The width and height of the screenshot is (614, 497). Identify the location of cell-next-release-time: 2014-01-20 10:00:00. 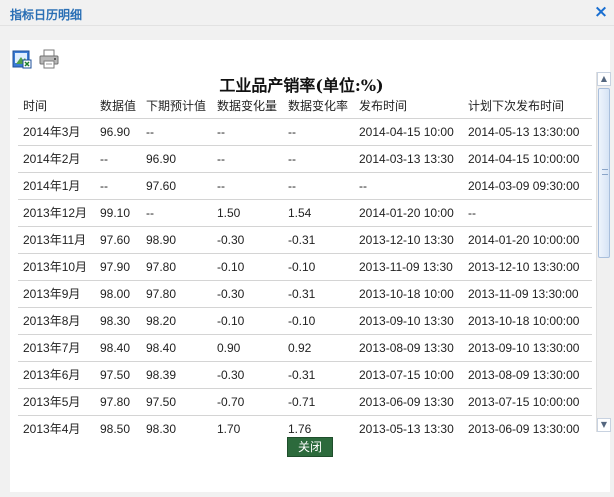
(524, 240).